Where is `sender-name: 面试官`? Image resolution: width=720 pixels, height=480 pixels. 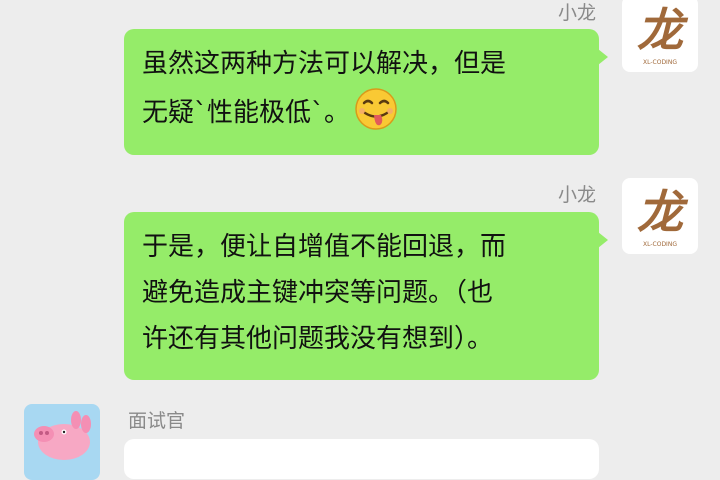
sender-name: 面试官 is located at coordinates (157, 421).